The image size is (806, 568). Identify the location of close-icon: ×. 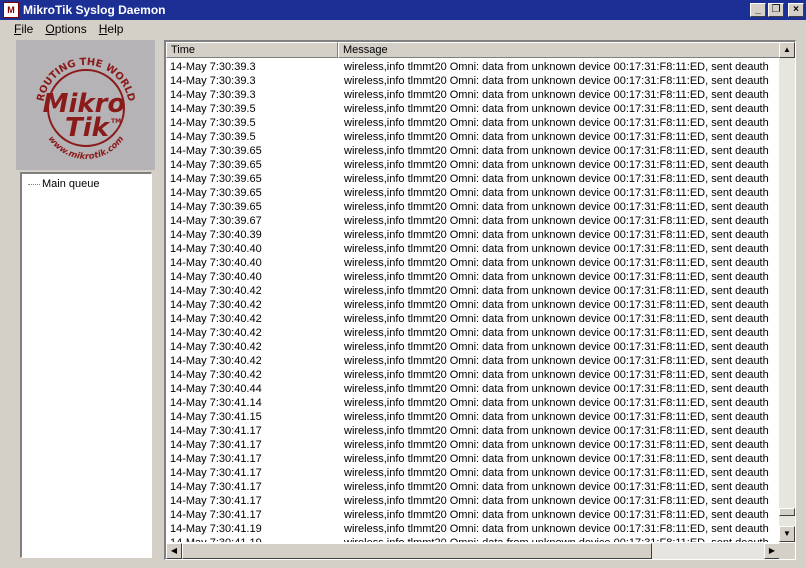
(796, 10).